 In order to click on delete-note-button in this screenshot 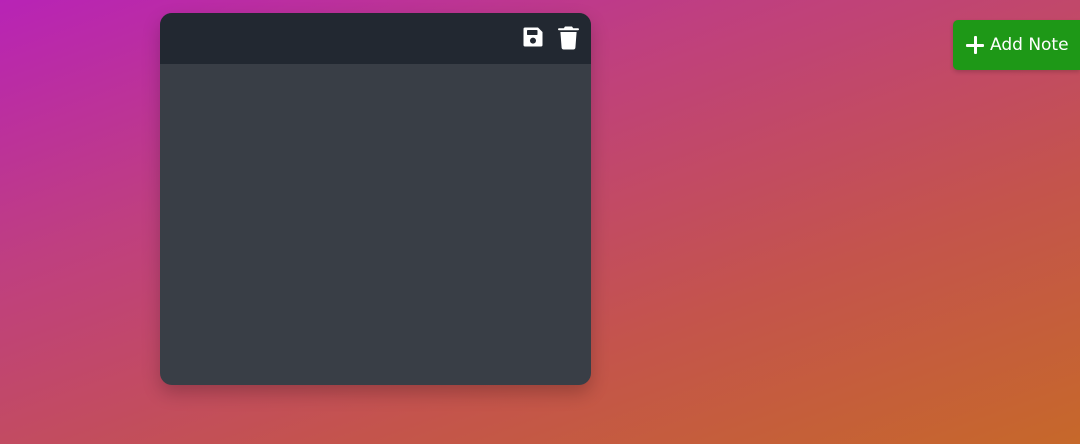, I will do `click(568, 37)`.